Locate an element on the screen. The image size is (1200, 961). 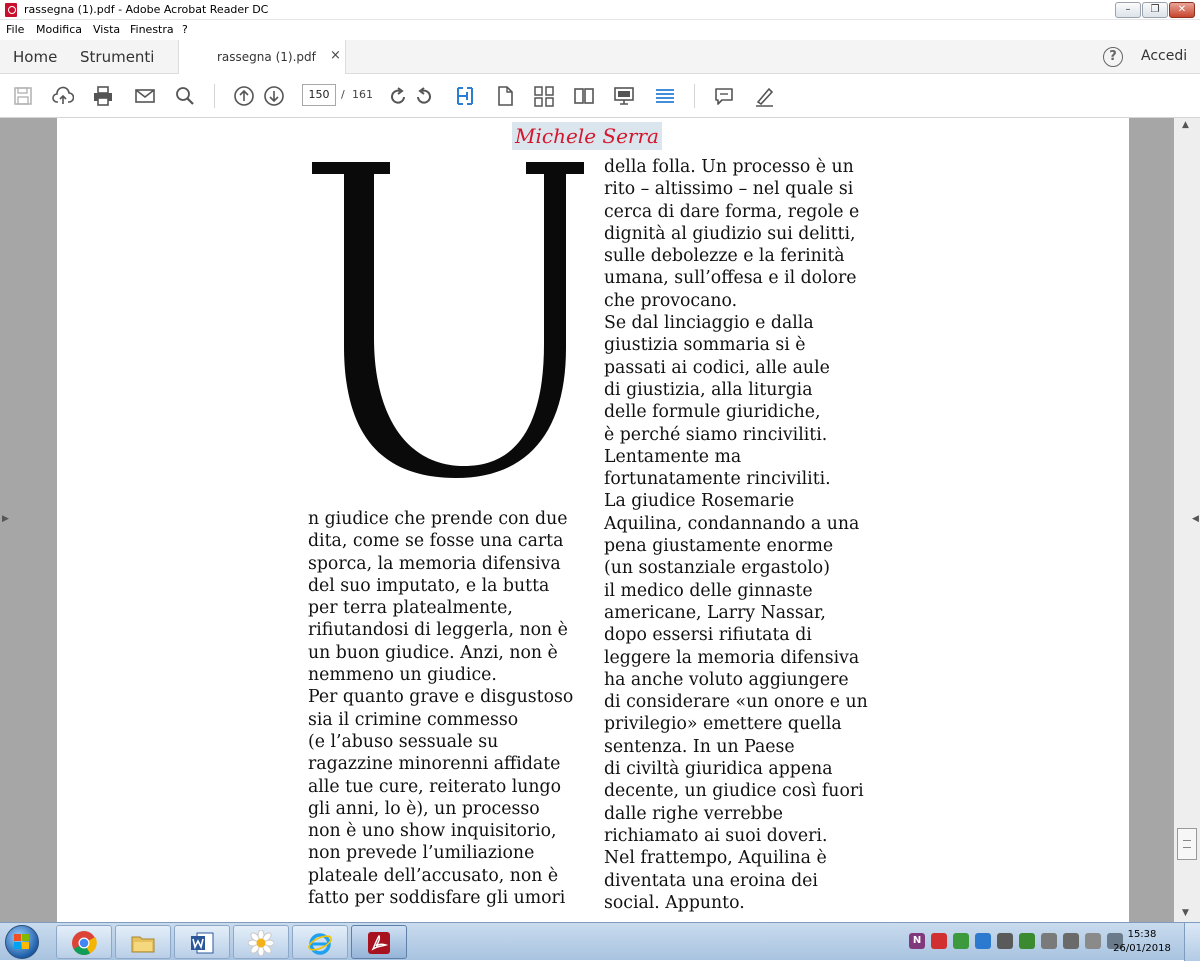
page-view-icon is located at coordinates (505, 96).